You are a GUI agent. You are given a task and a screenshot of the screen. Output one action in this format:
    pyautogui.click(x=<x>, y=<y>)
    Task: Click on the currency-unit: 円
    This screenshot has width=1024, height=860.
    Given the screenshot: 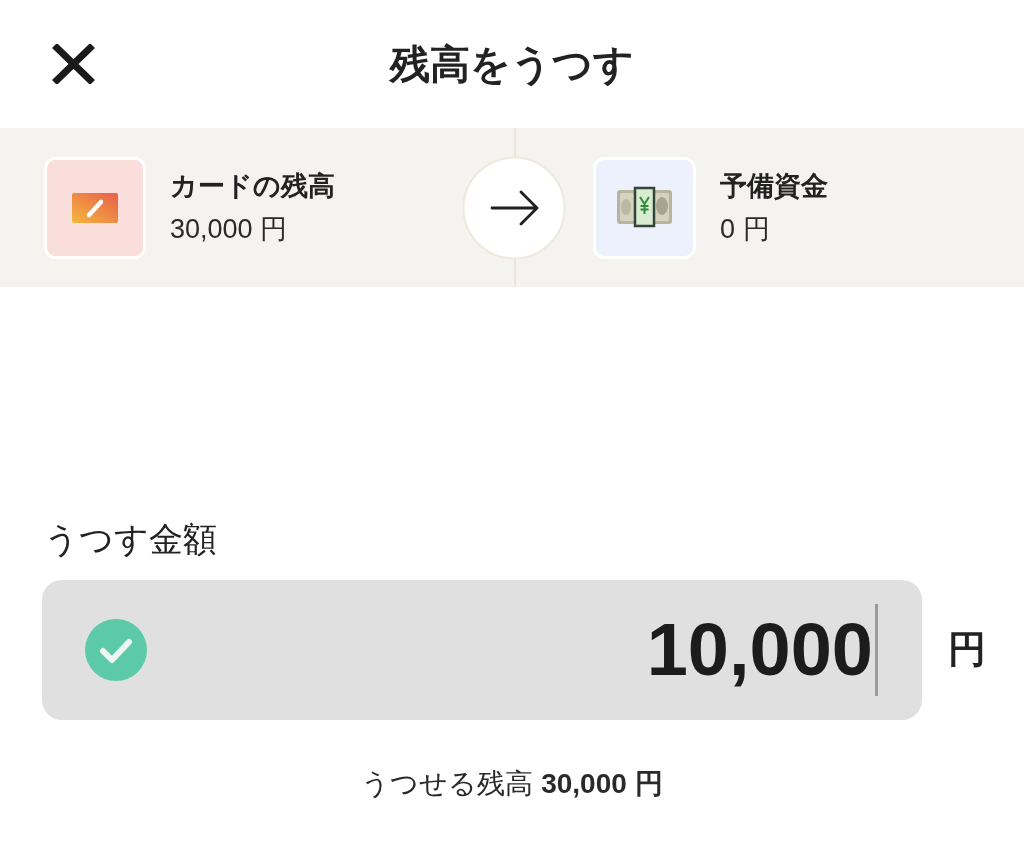 What is the action you would take?
    pyautogui.click(x=967, y=650)
    